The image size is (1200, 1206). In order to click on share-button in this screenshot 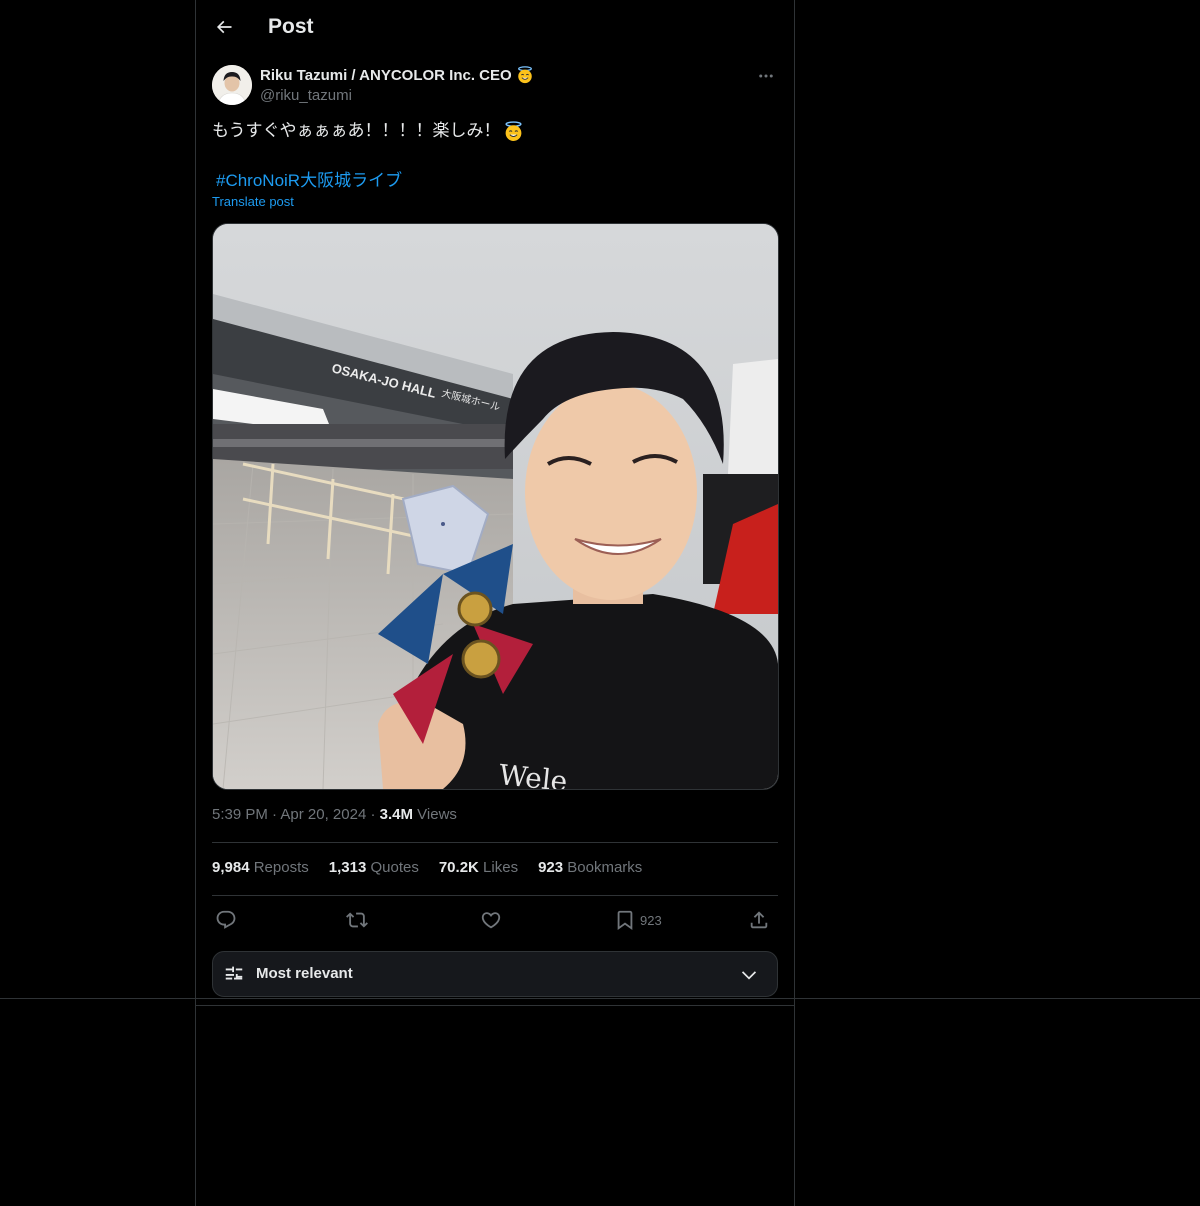, I will do `click(759, 920)`.